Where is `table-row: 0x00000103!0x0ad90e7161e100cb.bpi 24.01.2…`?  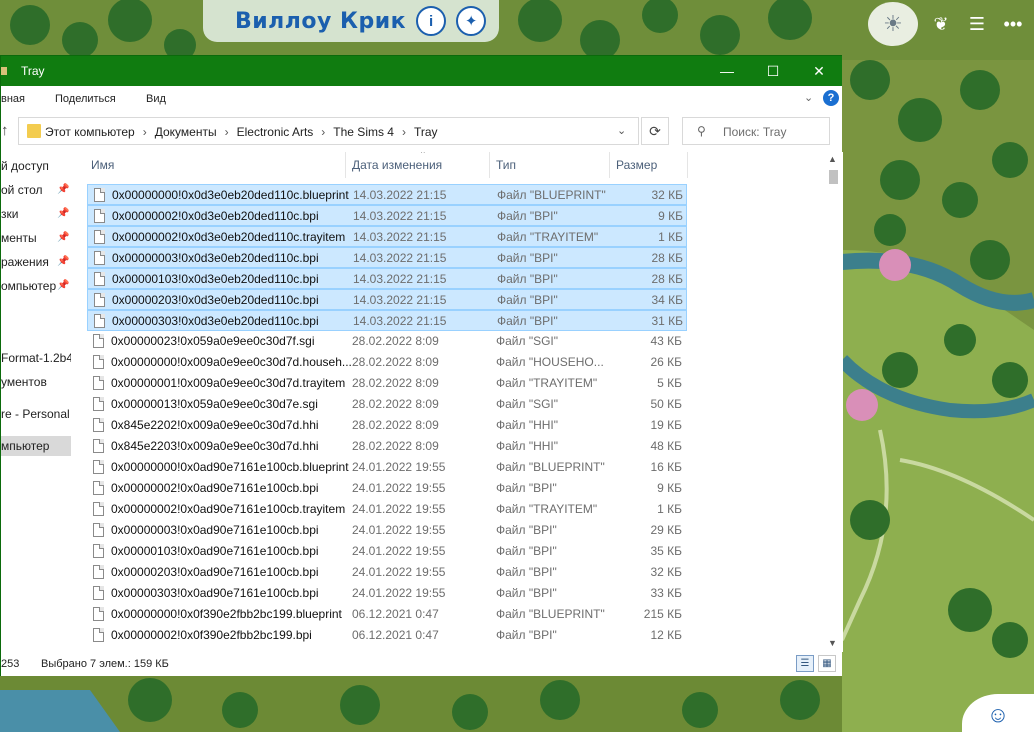 table-row: 0x00000103!0x0ad90e7161e100cb.bpi 24.01.2… is located at coordinates (387, 551).